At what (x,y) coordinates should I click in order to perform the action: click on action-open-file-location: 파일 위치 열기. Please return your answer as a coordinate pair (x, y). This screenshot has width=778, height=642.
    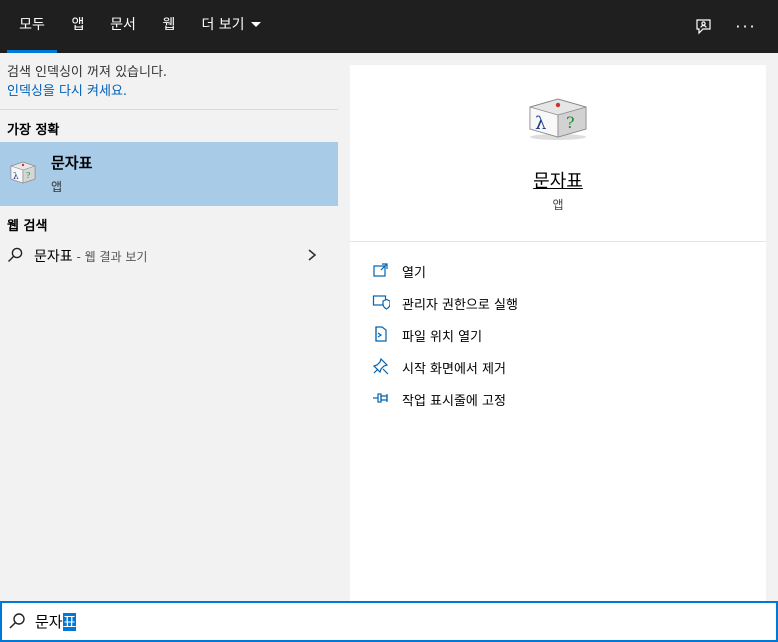
    Looking at the image, I should click on (552, 335).